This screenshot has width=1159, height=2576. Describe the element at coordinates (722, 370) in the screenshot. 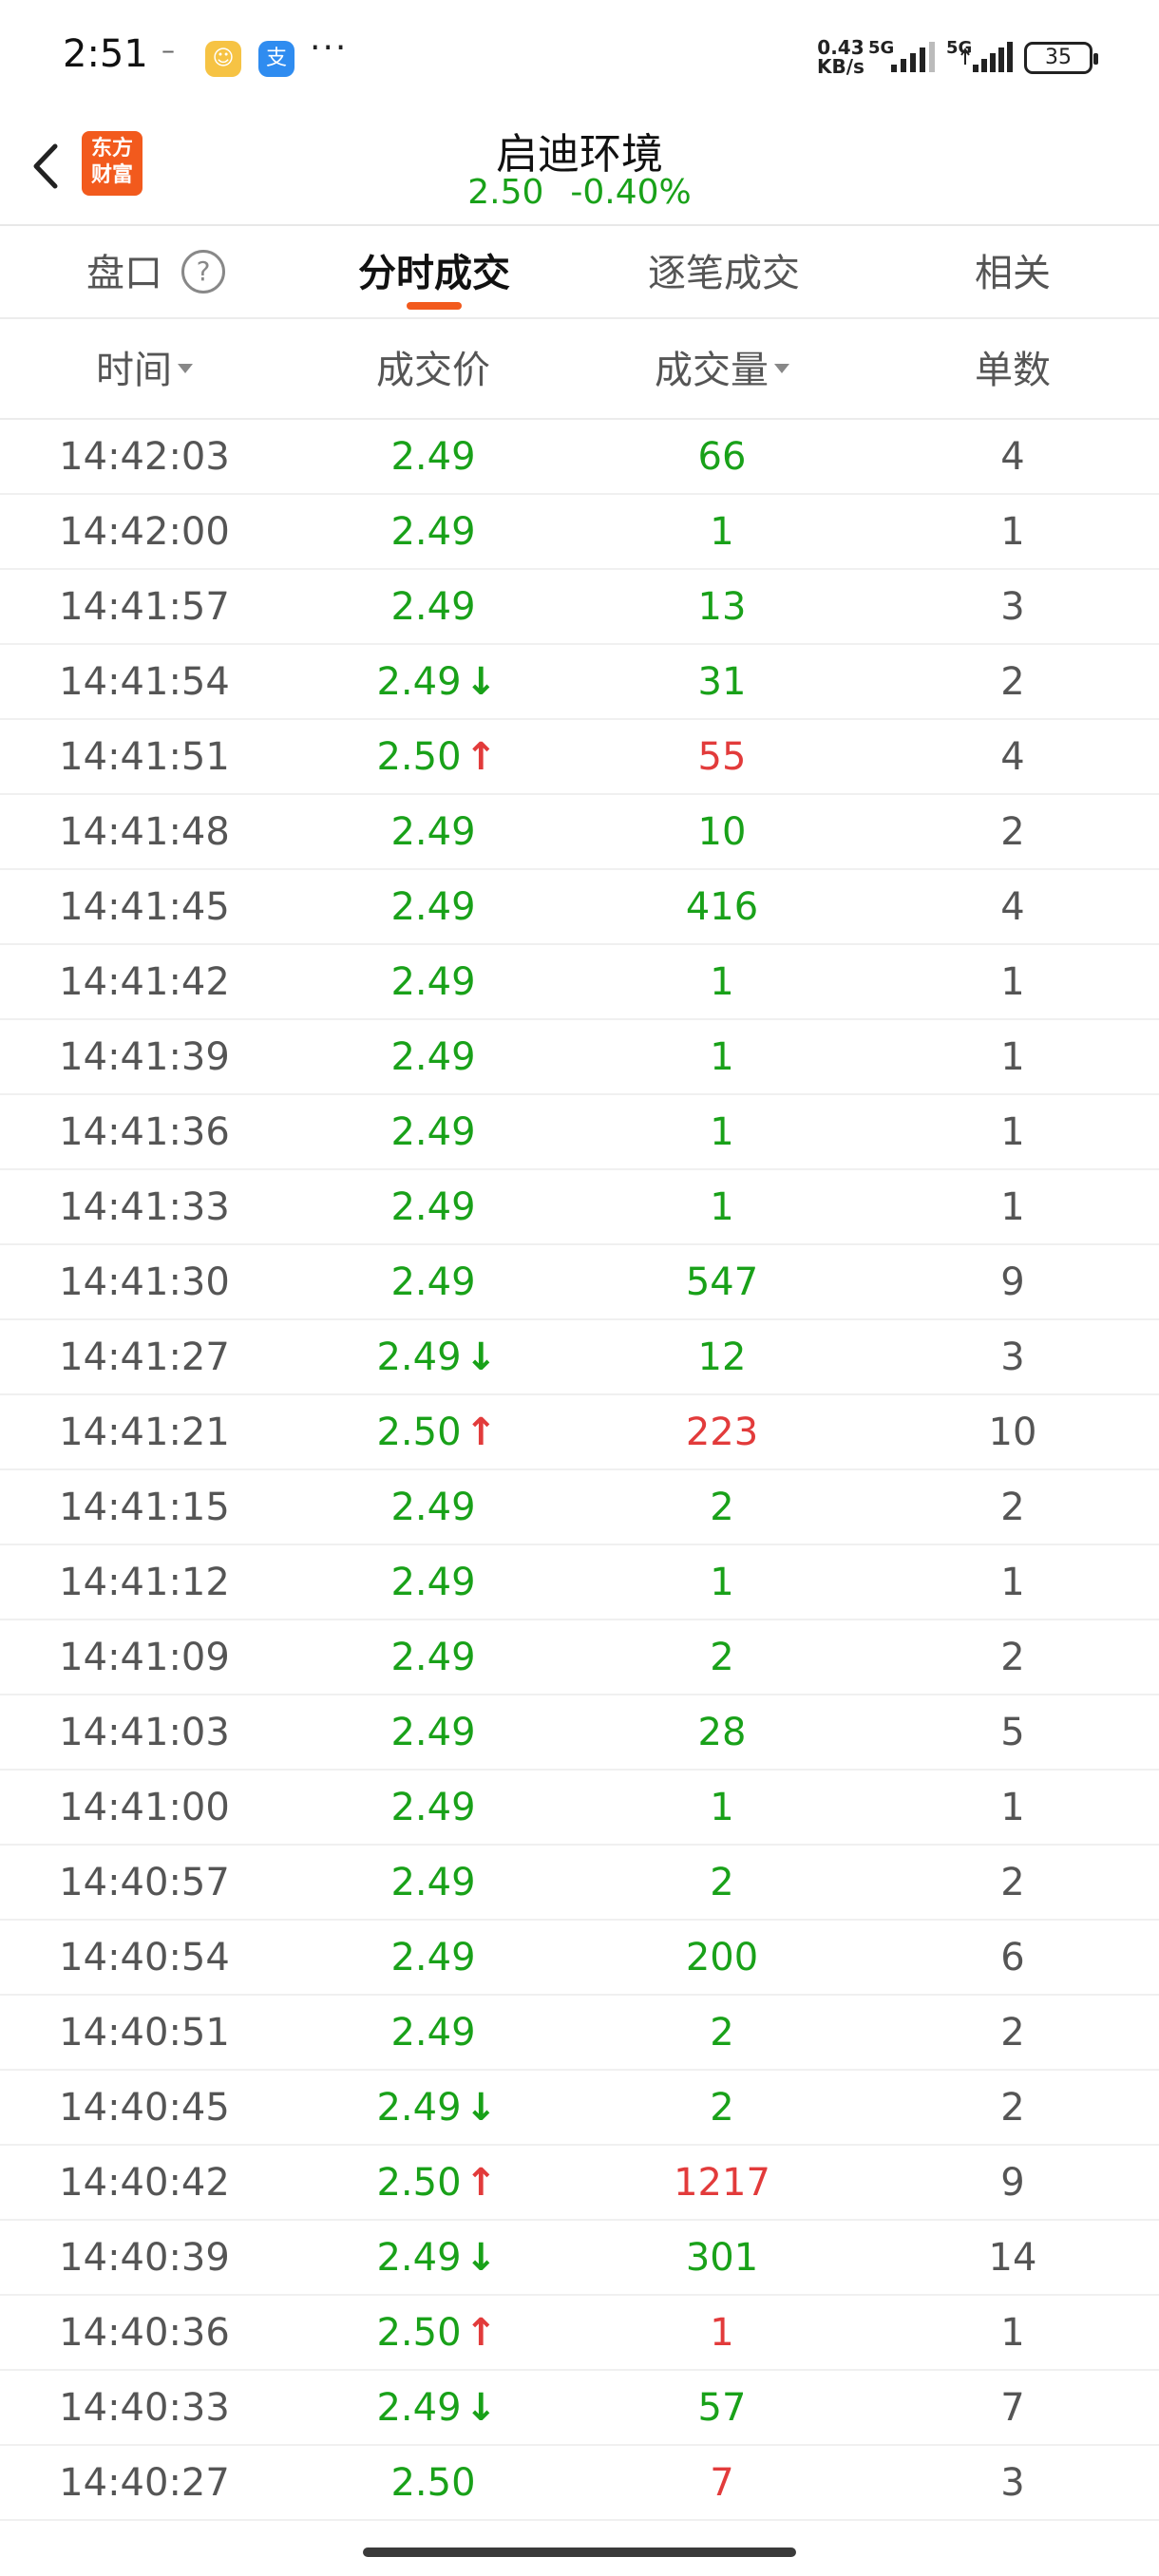

I see `column-header-volume: 成交量` at that location.